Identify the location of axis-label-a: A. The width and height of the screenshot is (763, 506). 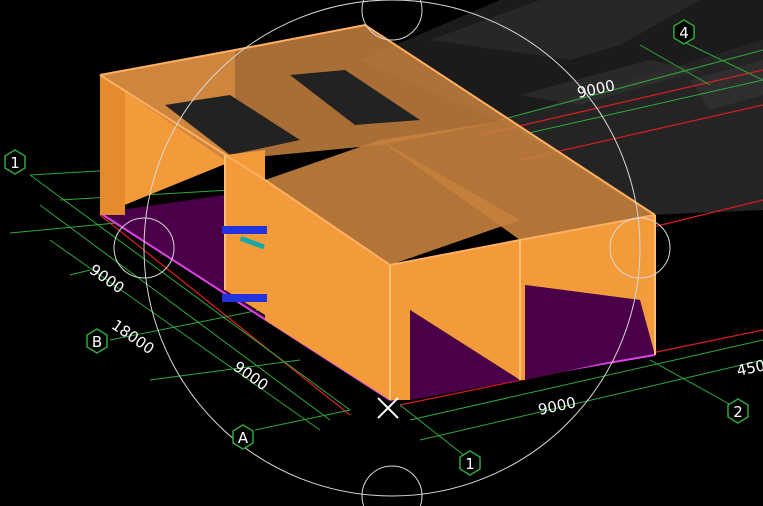
(243, 438).